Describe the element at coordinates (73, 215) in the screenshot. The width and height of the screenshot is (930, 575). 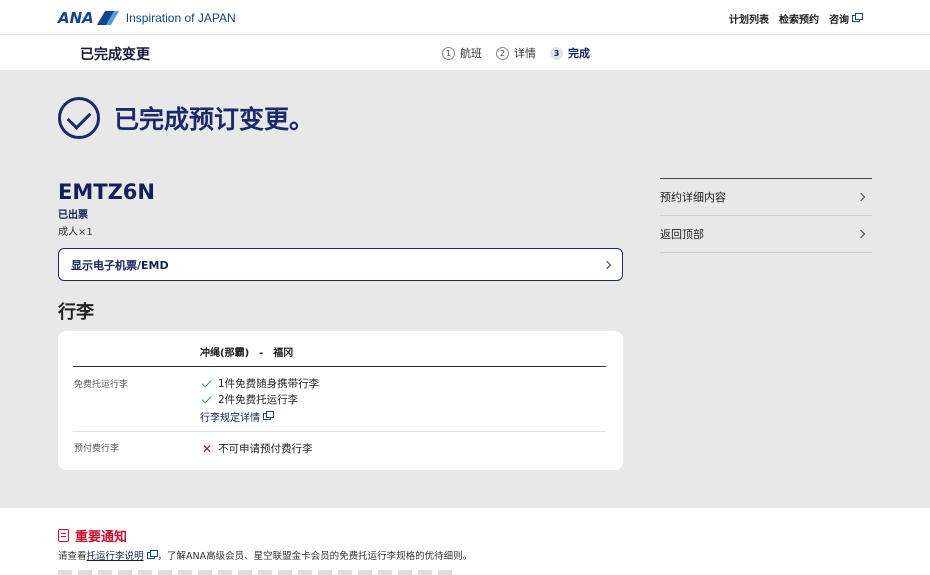
I see `ticket-status: 已出票` at that location.